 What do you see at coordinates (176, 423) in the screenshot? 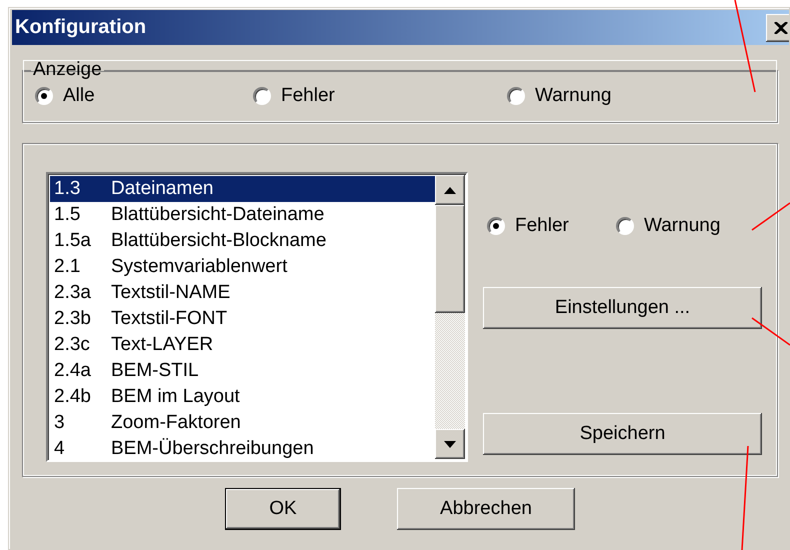
I see `item-name: Zoom-Faktoren` at bounding box center [176, 423].